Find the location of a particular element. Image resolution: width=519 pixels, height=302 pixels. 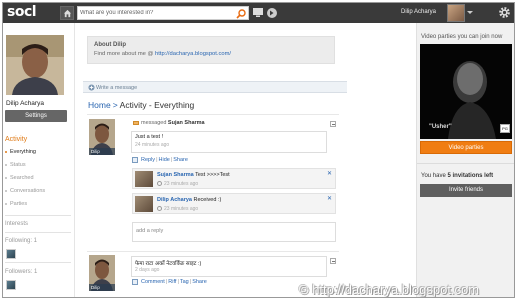

reply-link: Reply is located at coordinates (148, 160).